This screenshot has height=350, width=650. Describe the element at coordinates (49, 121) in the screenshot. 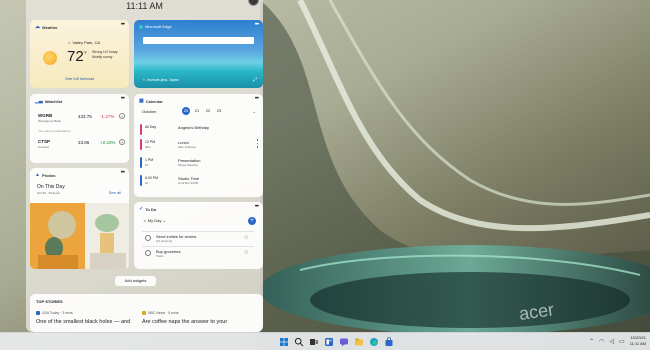

I see `stock-name: Woodgrove Bank` at that location.